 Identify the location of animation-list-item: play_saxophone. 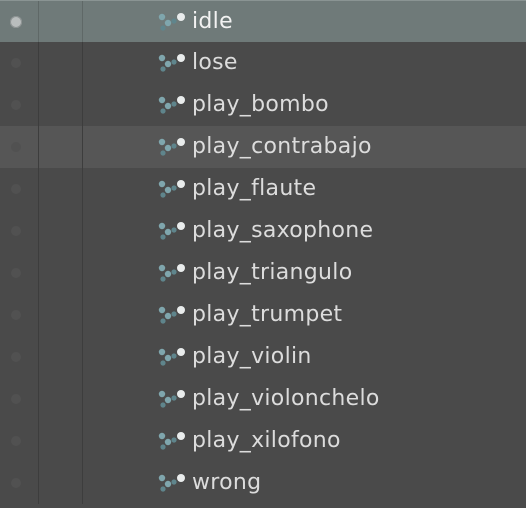
(263, 231).